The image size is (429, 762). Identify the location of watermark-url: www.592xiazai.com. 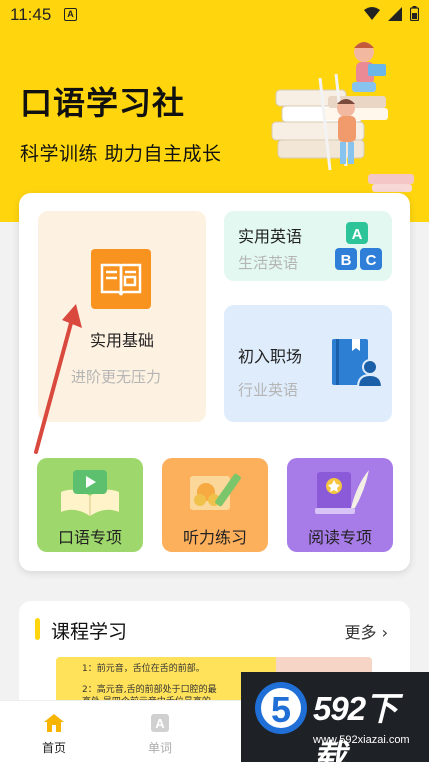
(361, 740).